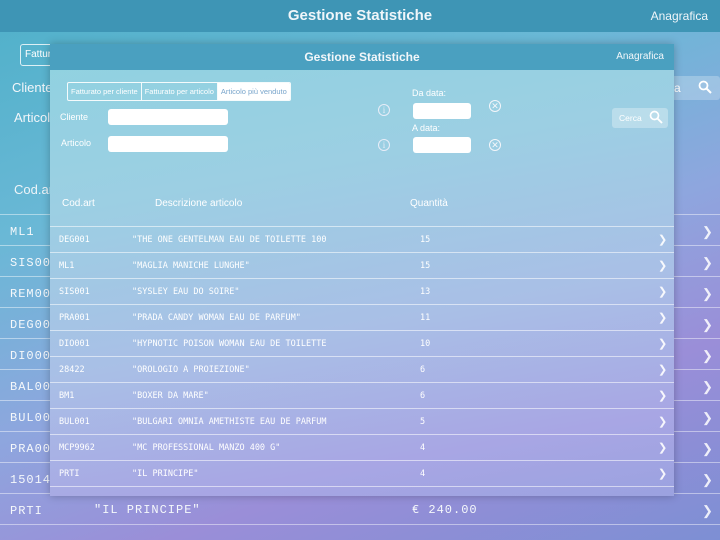 The image size is (720, 540). What do you see at coordinates (78, 203) in the screenshot?
I see `code-column-header: Cod.art` at bounding box center [78, 203].